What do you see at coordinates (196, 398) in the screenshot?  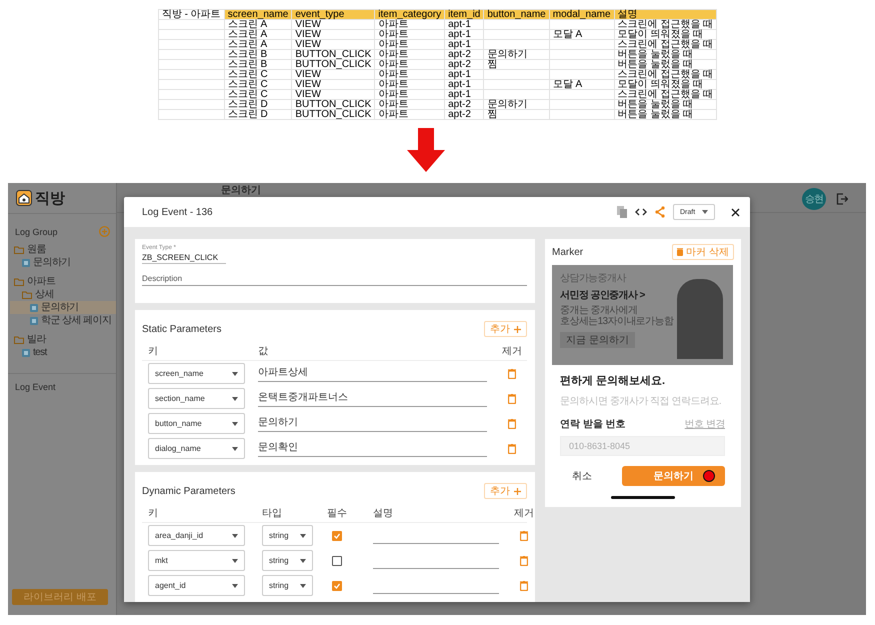 I see `key-select: section_name` at bounding box center [196, 398].